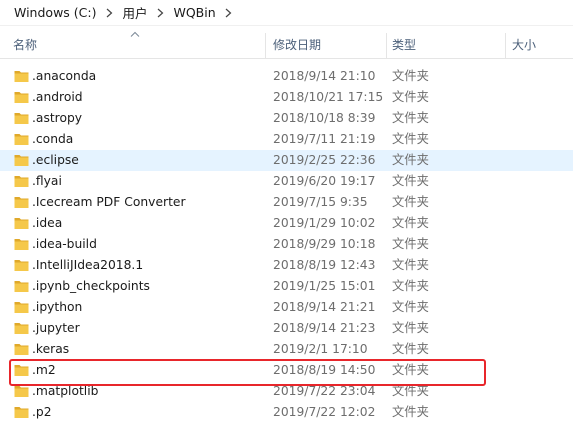  I want to click on file-date: 2018/9/14 21:23, so click(324, 328).